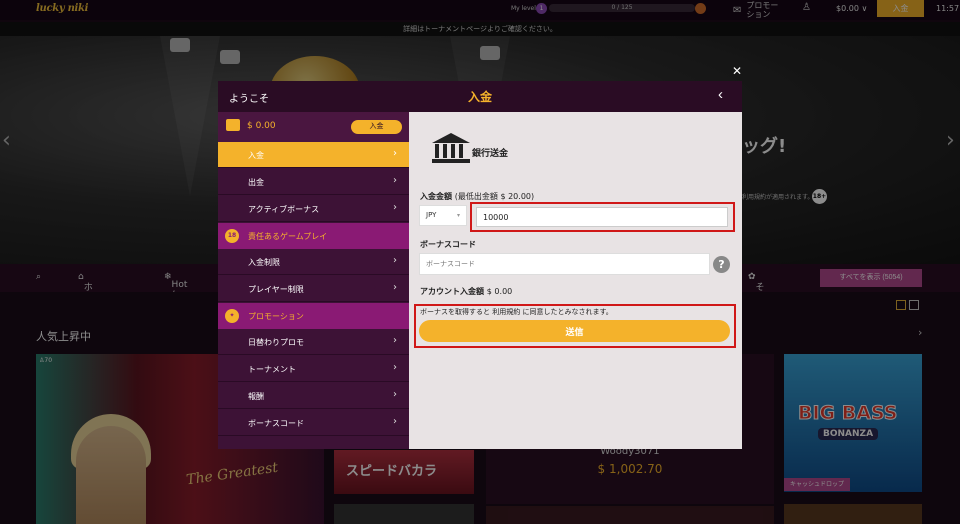  I want to click on chevron-down-icon: ▾, so click(459, 215).